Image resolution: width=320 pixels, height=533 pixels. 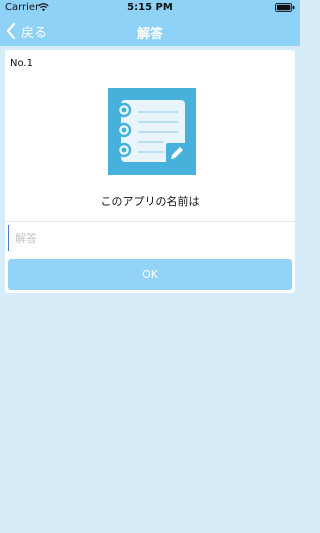 I want to click on question-text: このアプリの名前は, so click(x=150, y=201).